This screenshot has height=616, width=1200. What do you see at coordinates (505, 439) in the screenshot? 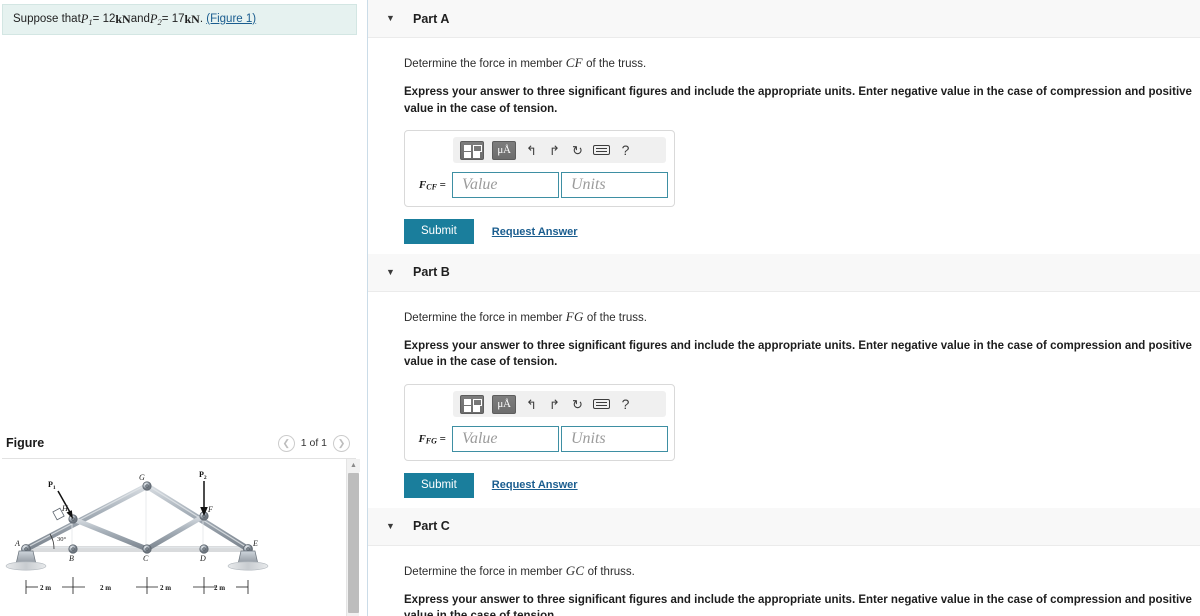
I see `answer-value-input-b: Value` at bounding box center [505, 439].